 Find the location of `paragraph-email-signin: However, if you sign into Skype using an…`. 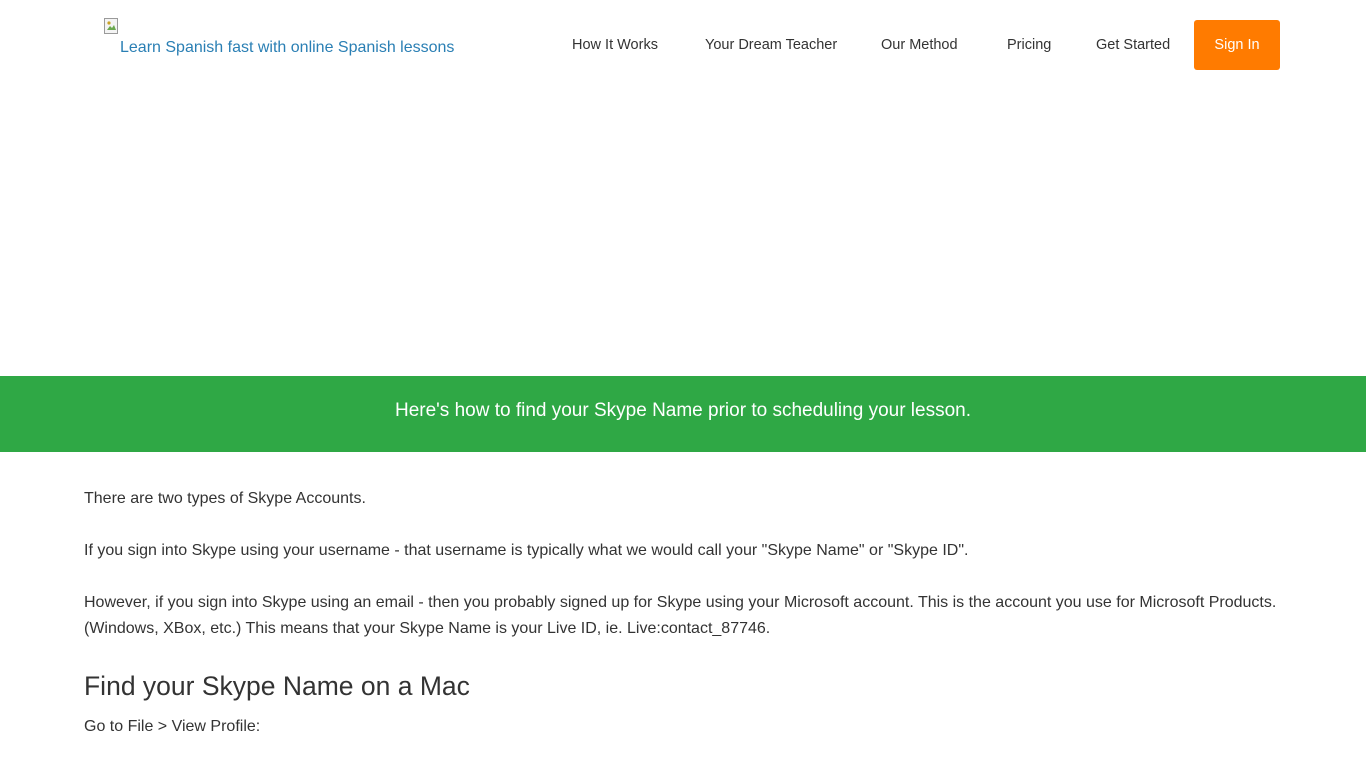

paragraph-email-signin: However, if you sign into Skype using an… is located at coordinates (680, 615).